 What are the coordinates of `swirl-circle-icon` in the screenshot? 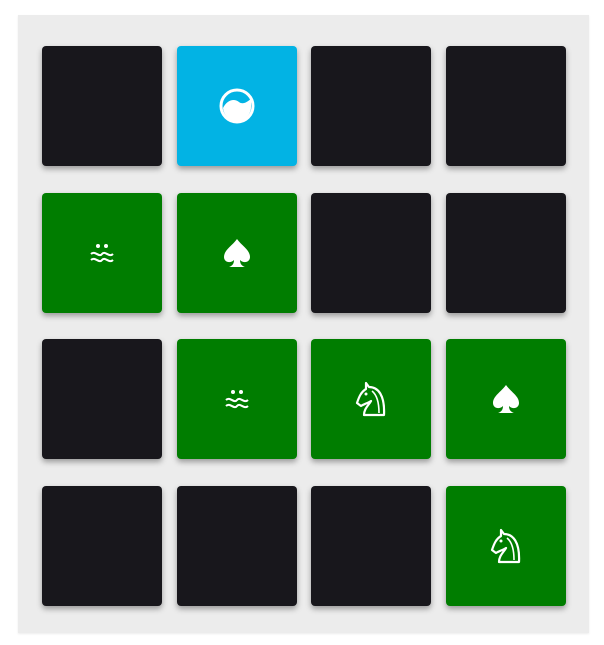 It's located at (237, 106).